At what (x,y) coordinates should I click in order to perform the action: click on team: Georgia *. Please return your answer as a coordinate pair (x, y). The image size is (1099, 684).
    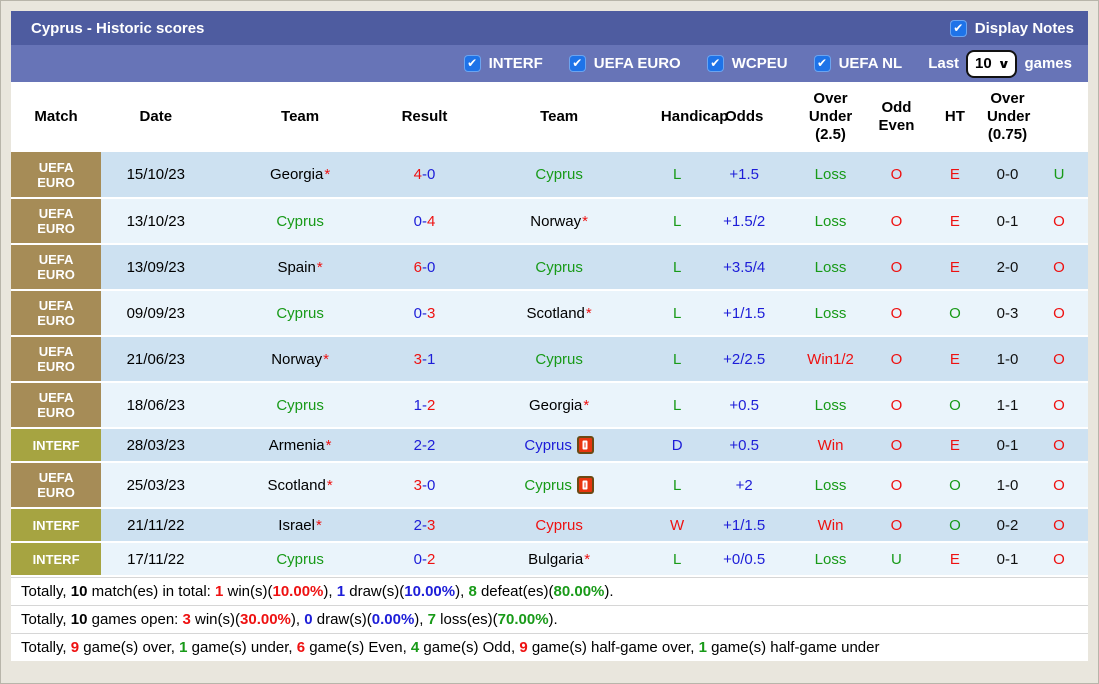
    Looking at the image, I should click on (300, 174).